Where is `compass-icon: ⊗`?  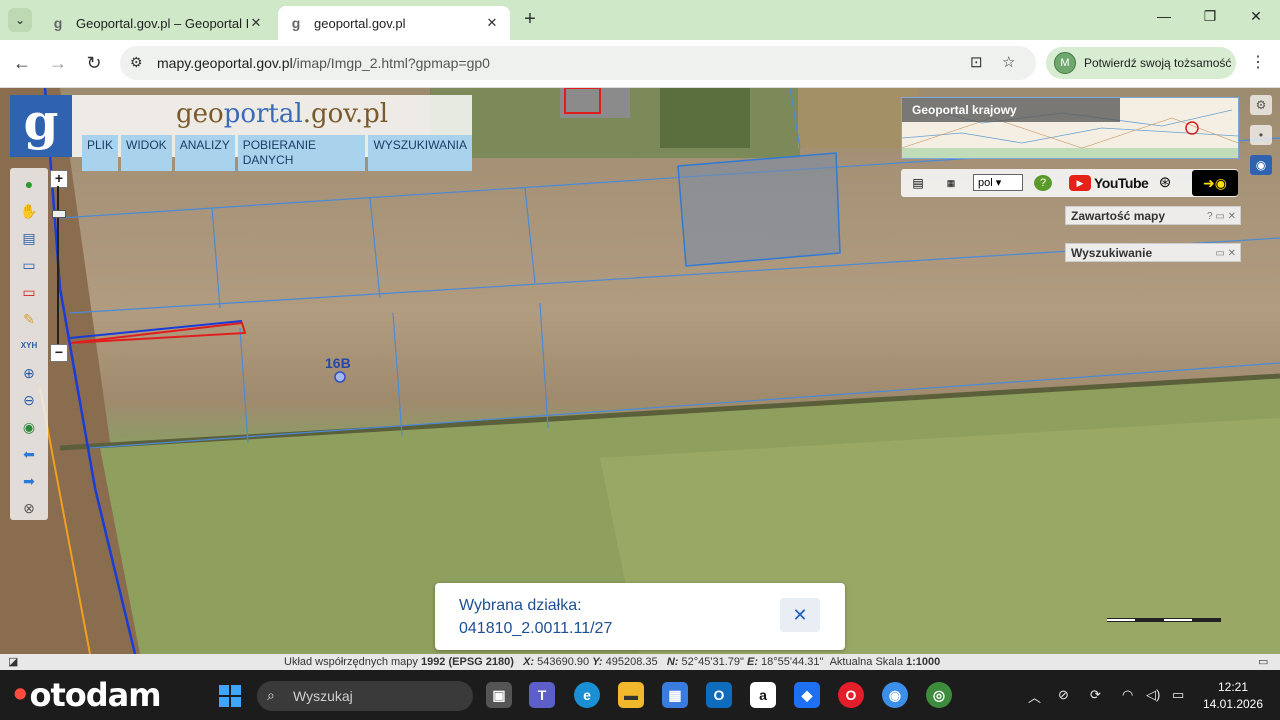
compass-icon: ⊗ is located at coordinates (29, 508).